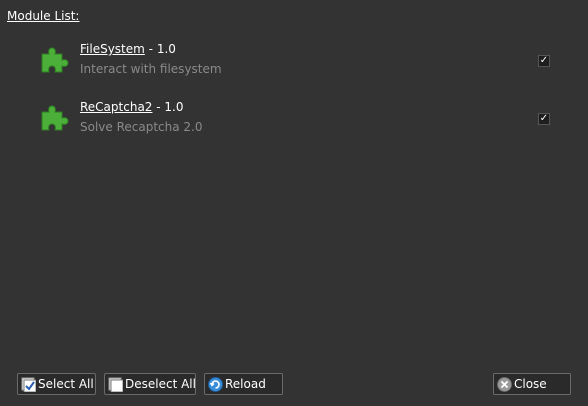  Describe the element at coordinates (141, 127) in the screenshot. I see `module-description: Solve Recaptcha 2.0` at that location.